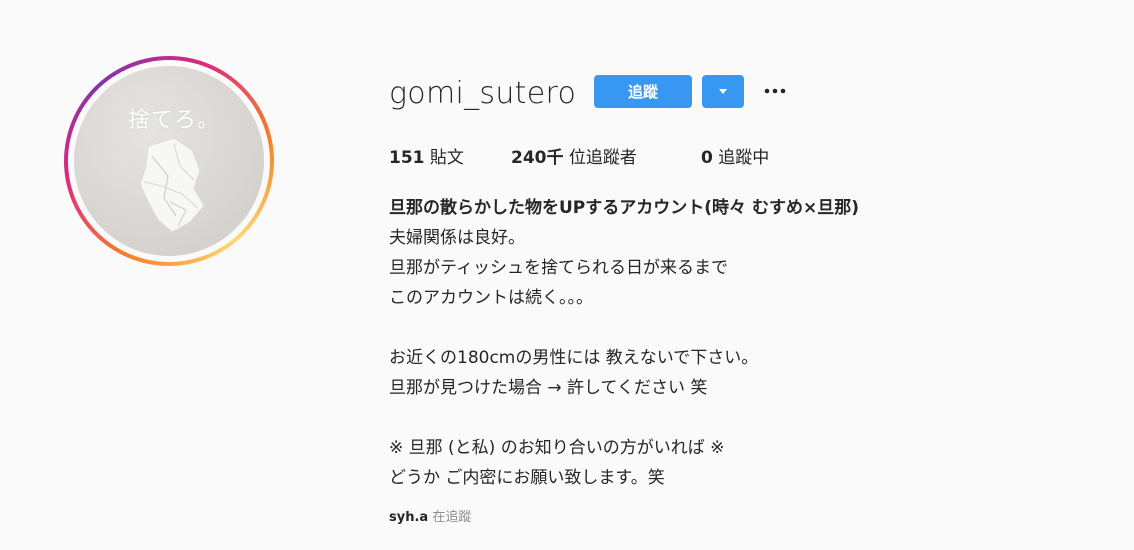 The image size is (1134, 550). Describe the element at coordinates (707, 158) in the screenshot. I see `following-count-value: 0` at that location.